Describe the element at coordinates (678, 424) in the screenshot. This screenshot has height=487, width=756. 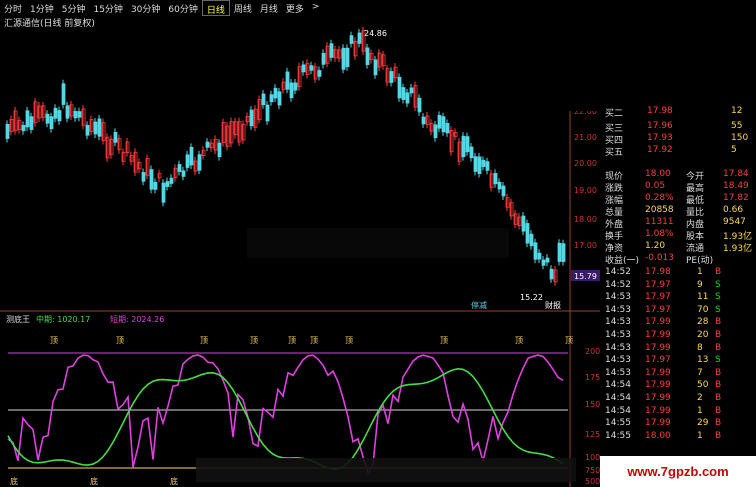
I see `trade-row: 14:55 17.99 29 B` at that location.